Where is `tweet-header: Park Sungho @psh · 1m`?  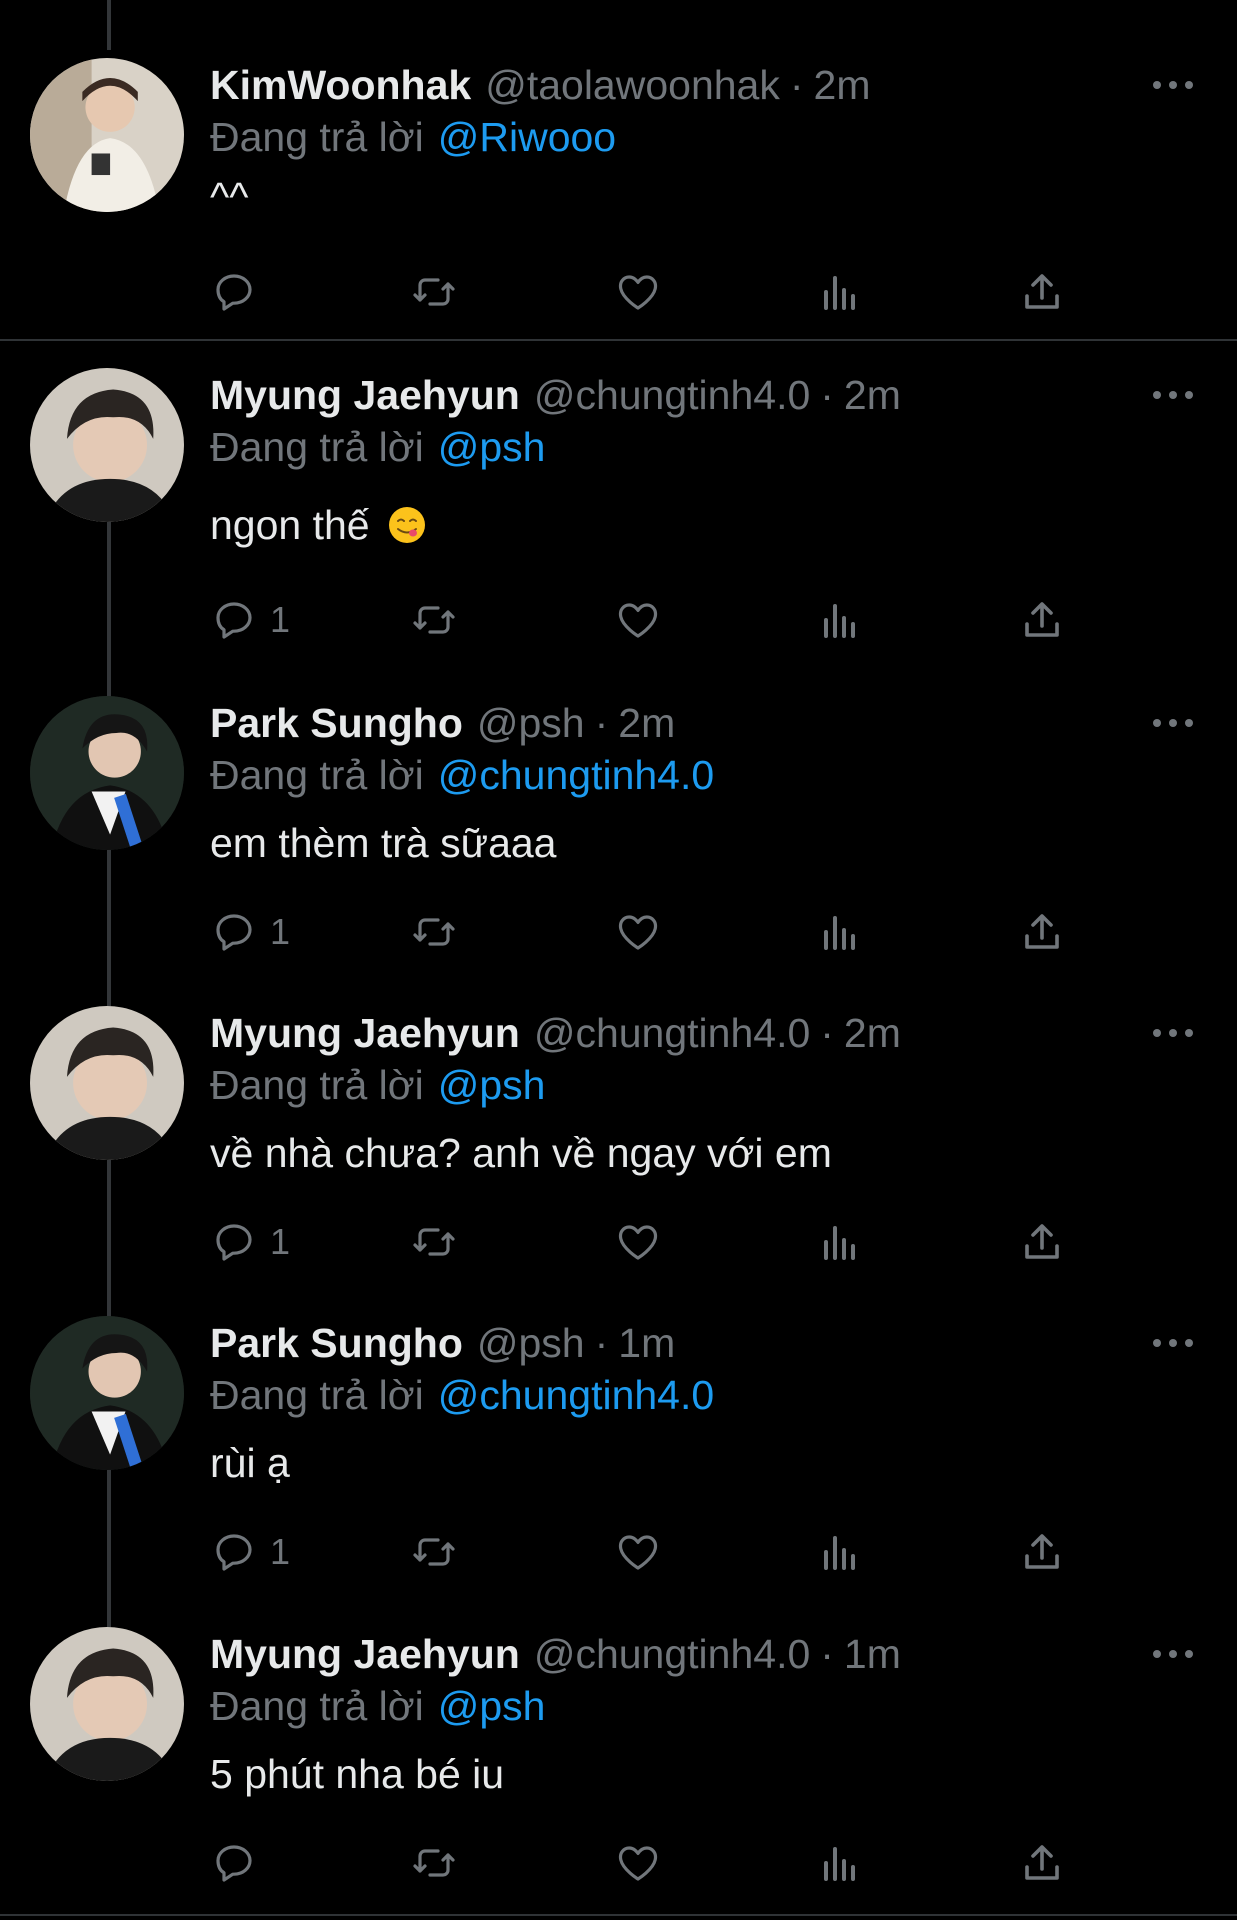 tweet-header: Park Sungho @psh · 1m is located at coordinates (442, 1343).